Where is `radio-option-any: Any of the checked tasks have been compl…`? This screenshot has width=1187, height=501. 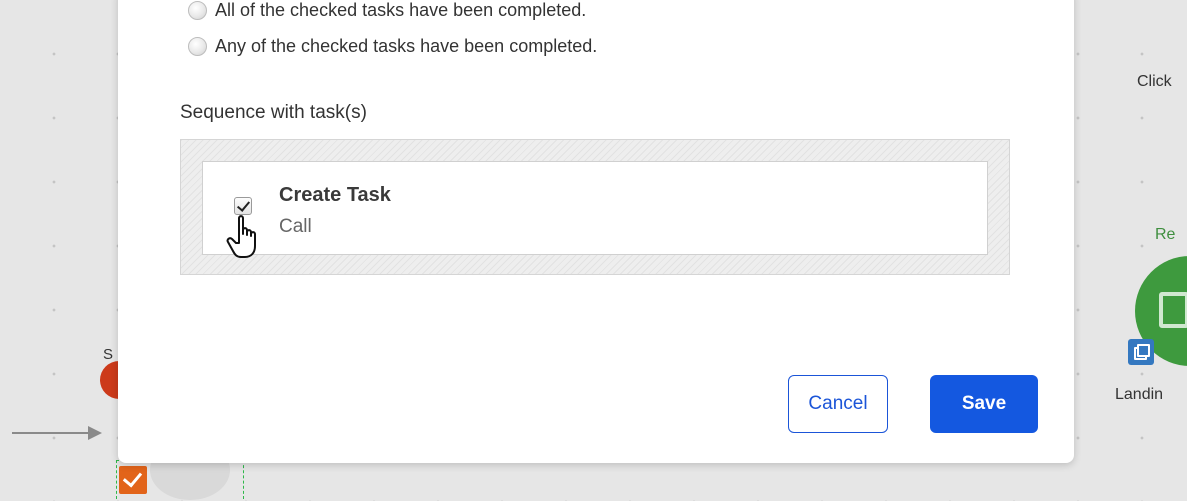 radio-option-any: Any of the checked tasks have been compl… is located at coordinates (392, 46).